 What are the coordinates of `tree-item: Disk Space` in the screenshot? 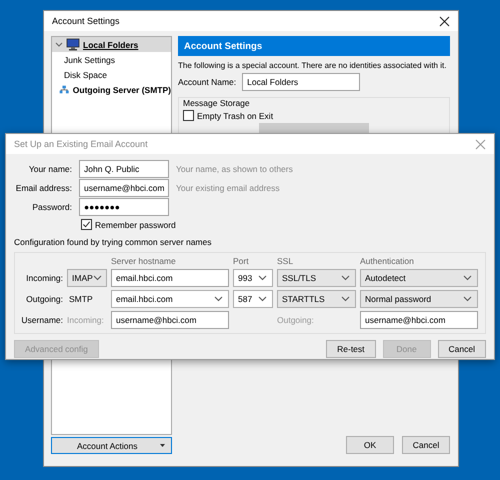 It's located at (111, 74).